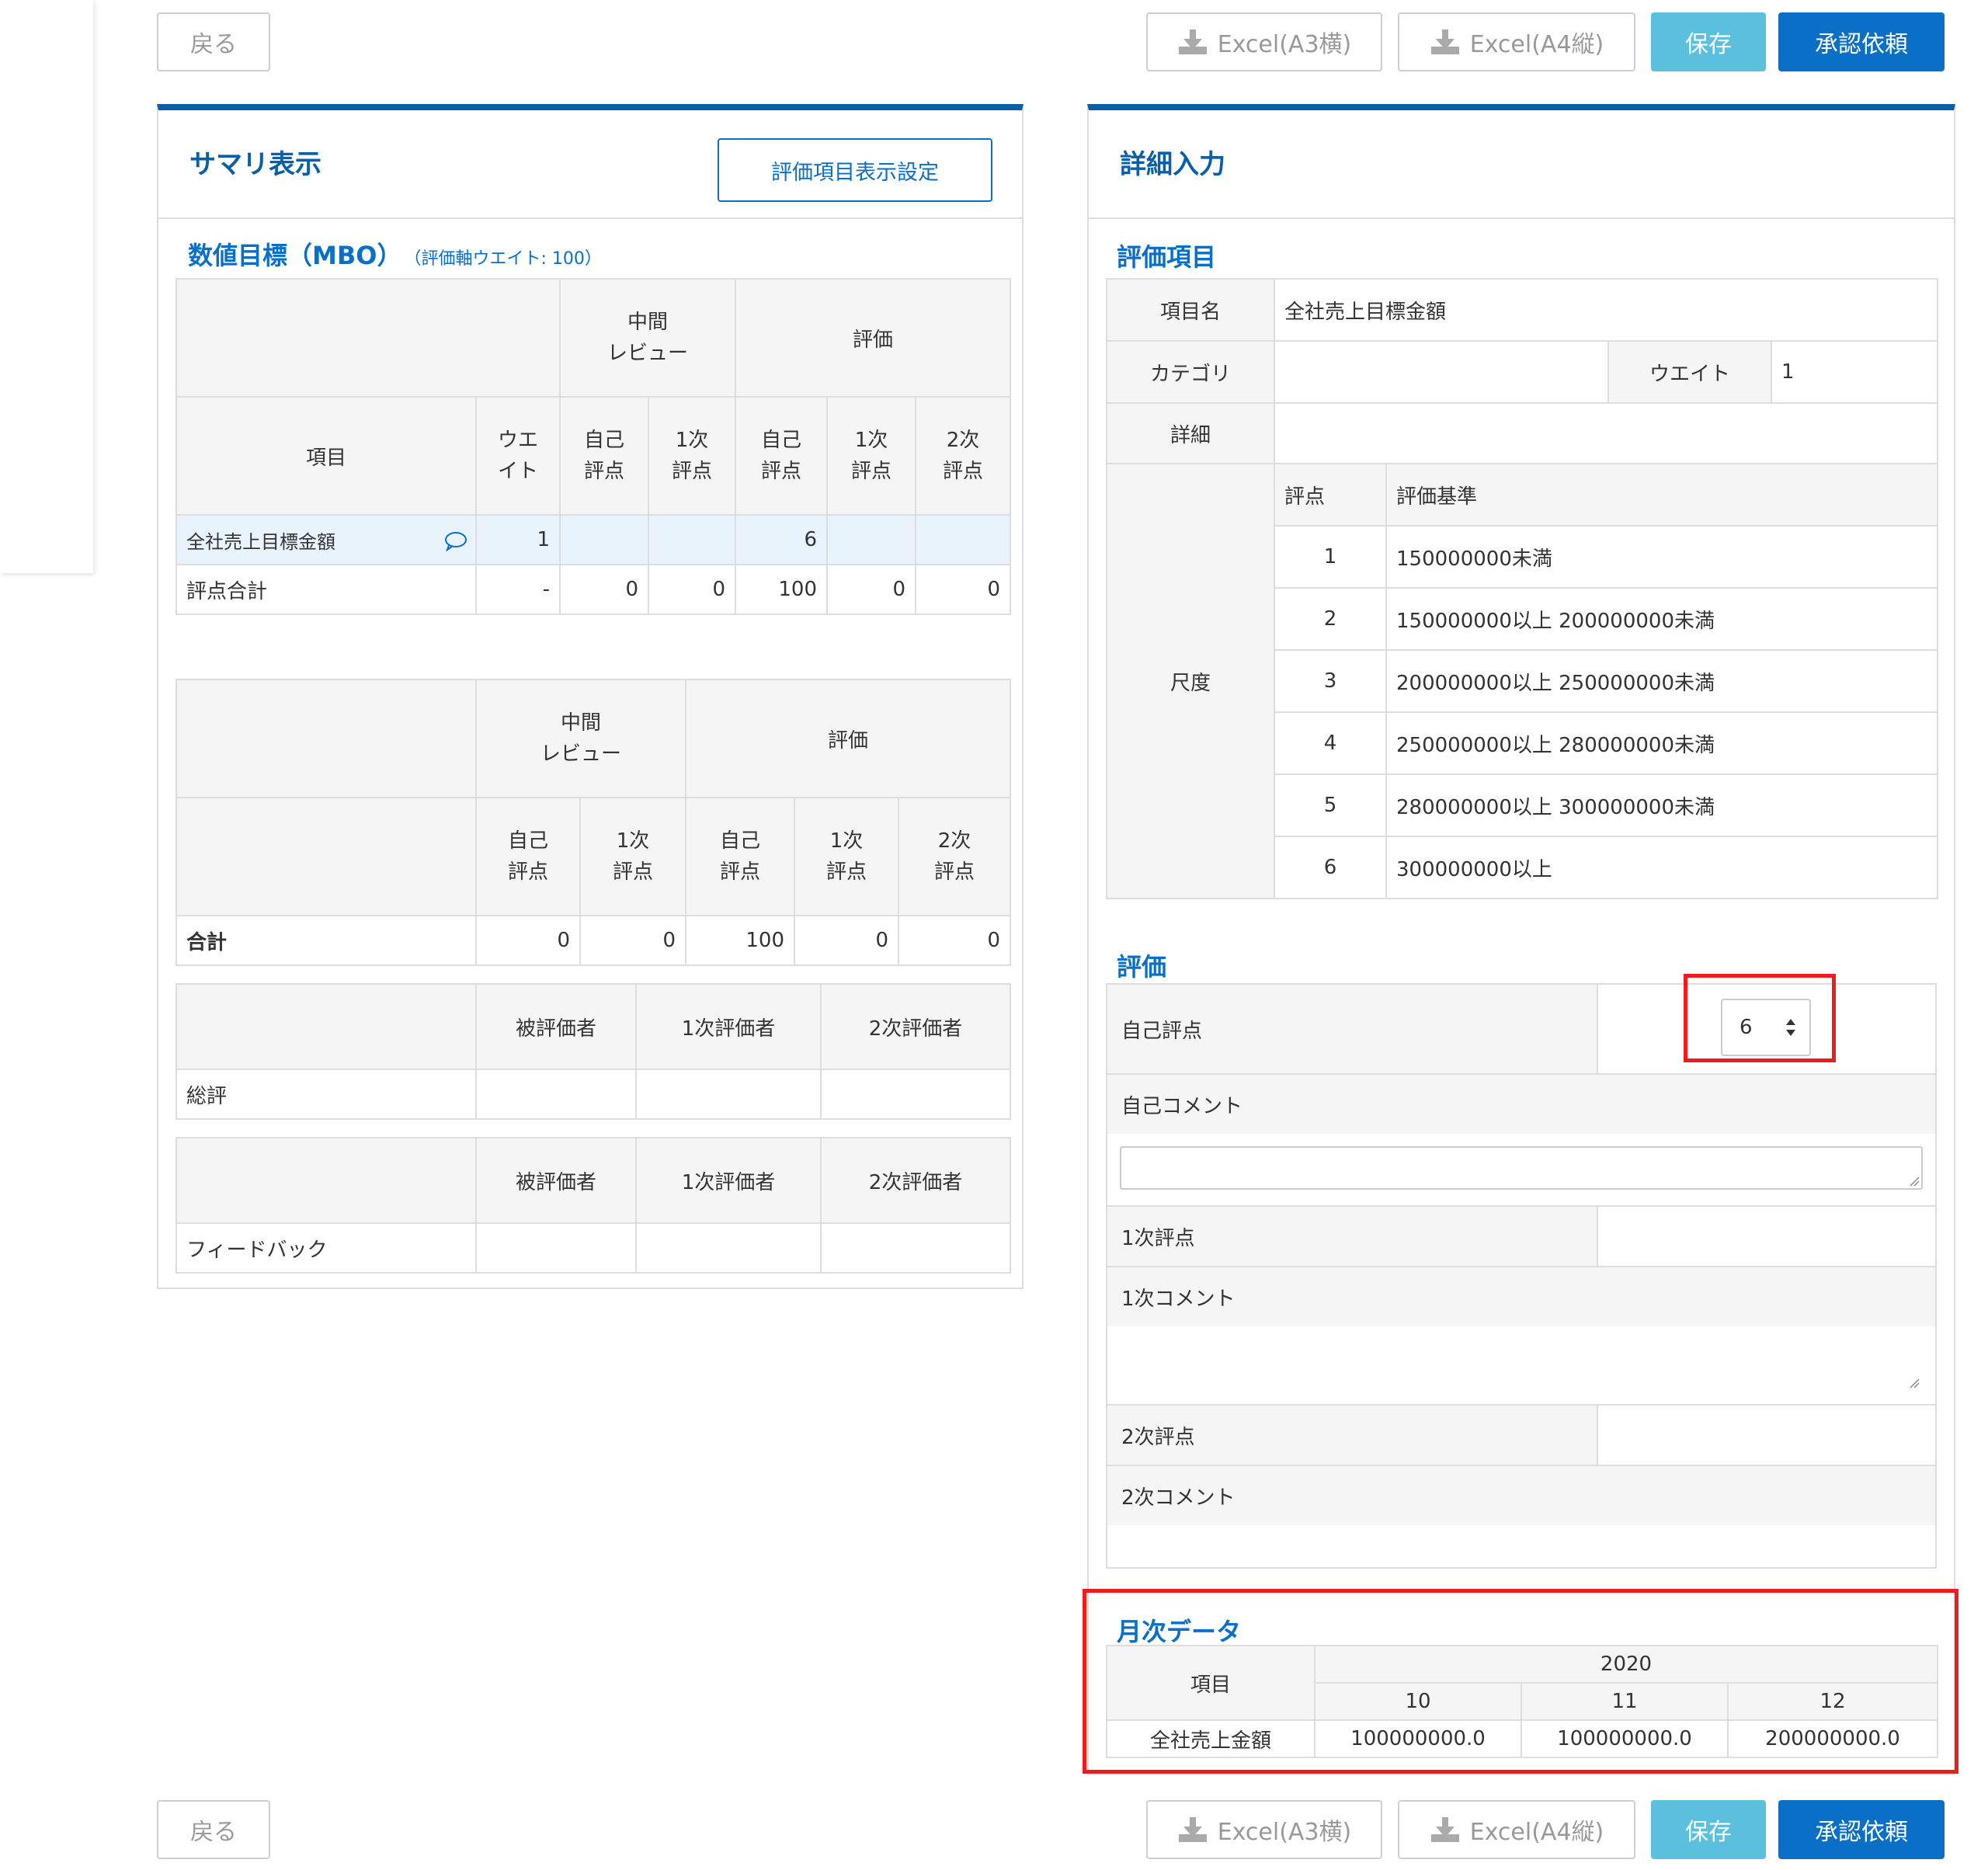 This screenshot has width=1988, height=1870. I want to click on evaluation-item-title: 評価項目, so click(1167, 257).